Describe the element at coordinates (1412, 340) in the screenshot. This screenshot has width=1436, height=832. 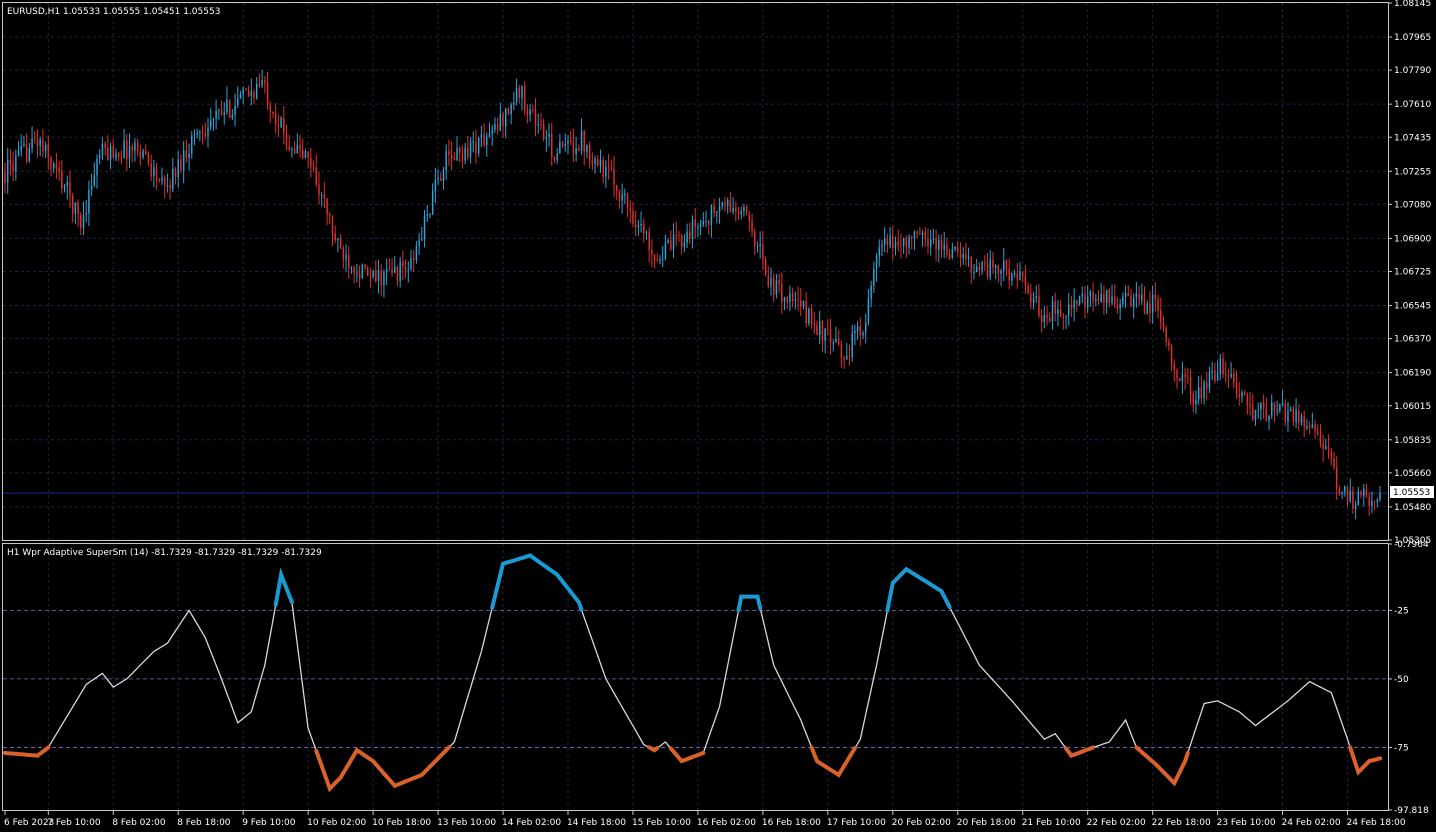
I see `y-tick-label: 1.06370` at that location.